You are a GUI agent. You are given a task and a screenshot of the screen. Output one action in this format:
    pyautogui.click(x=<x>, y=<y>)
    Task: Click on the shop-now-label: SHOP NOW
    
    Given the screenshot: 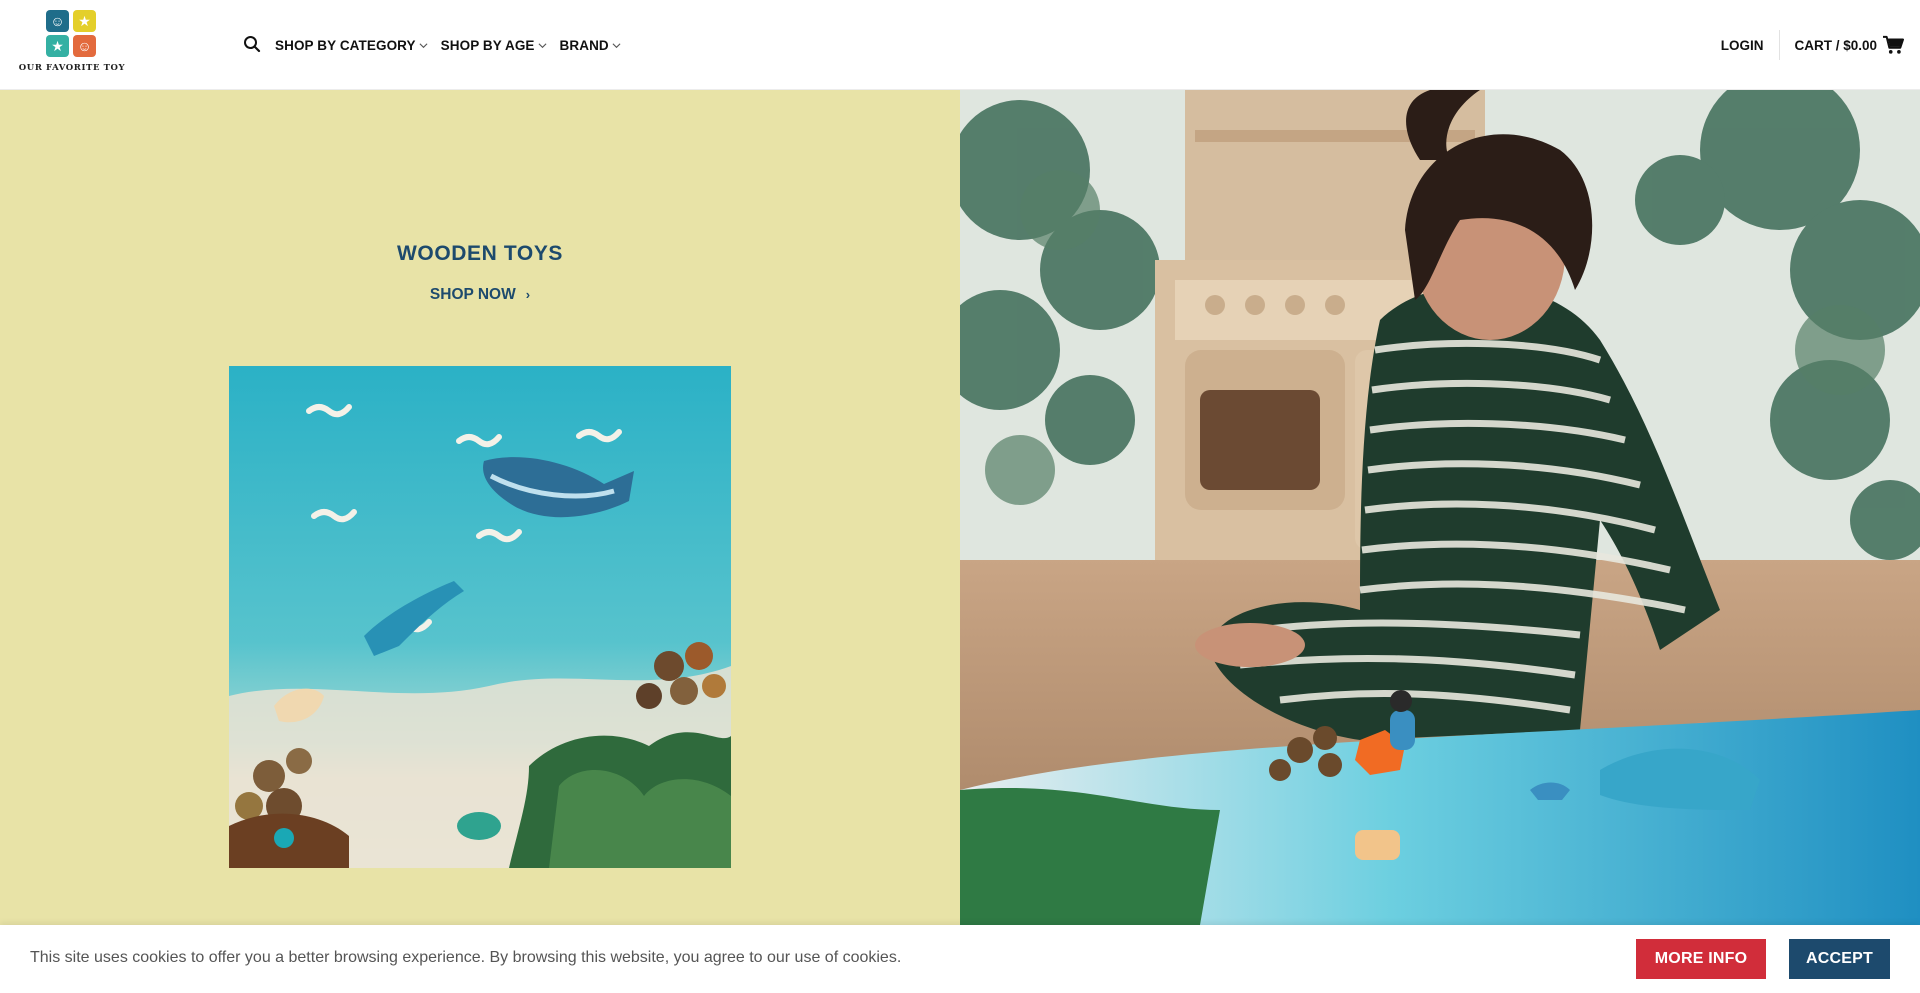 What is the action you would take?
    pyautogui.click(x=472, y=294)
    